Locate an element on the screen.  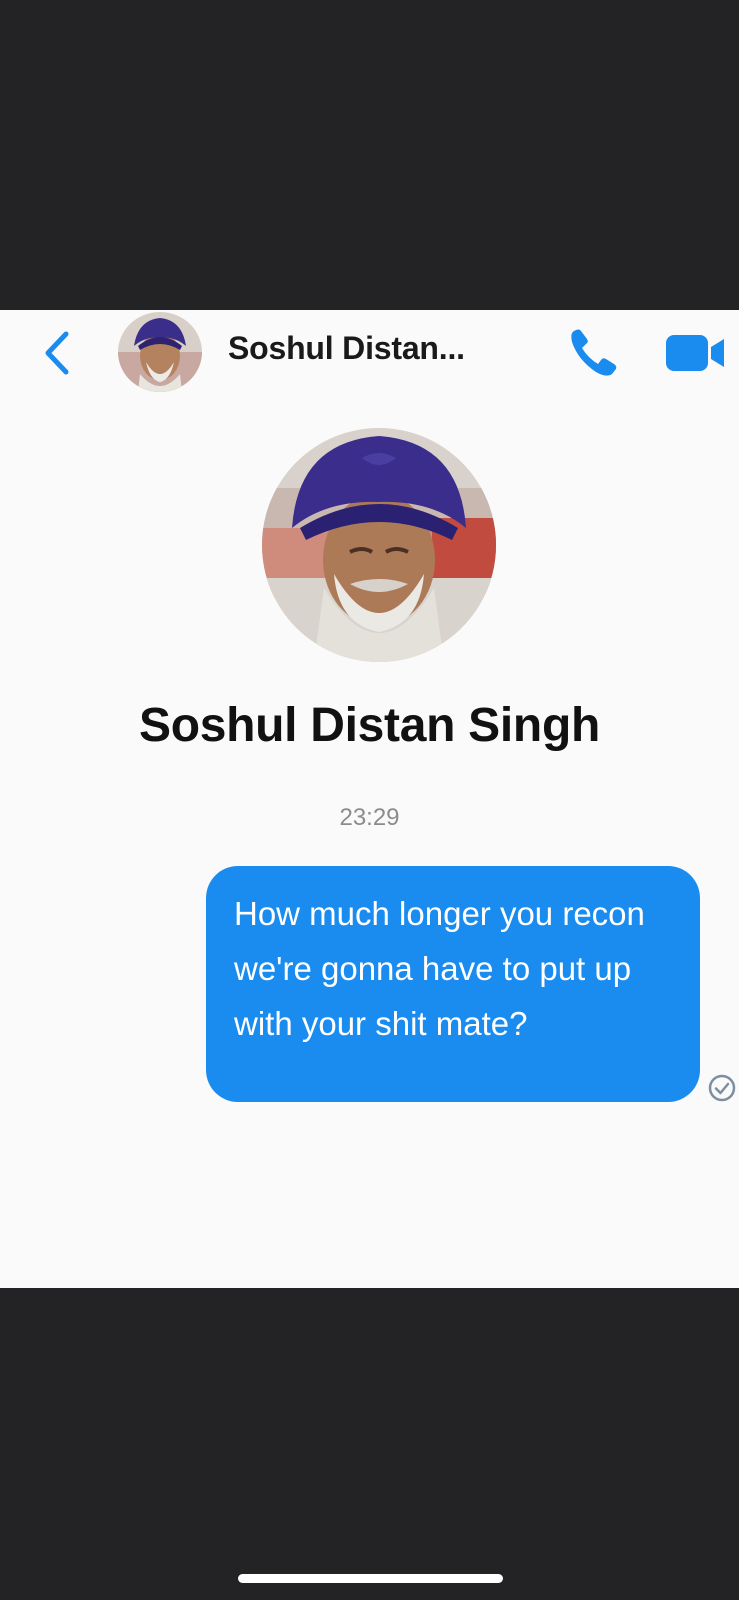
chevron-left-icon is located at coordinates (57, 353).